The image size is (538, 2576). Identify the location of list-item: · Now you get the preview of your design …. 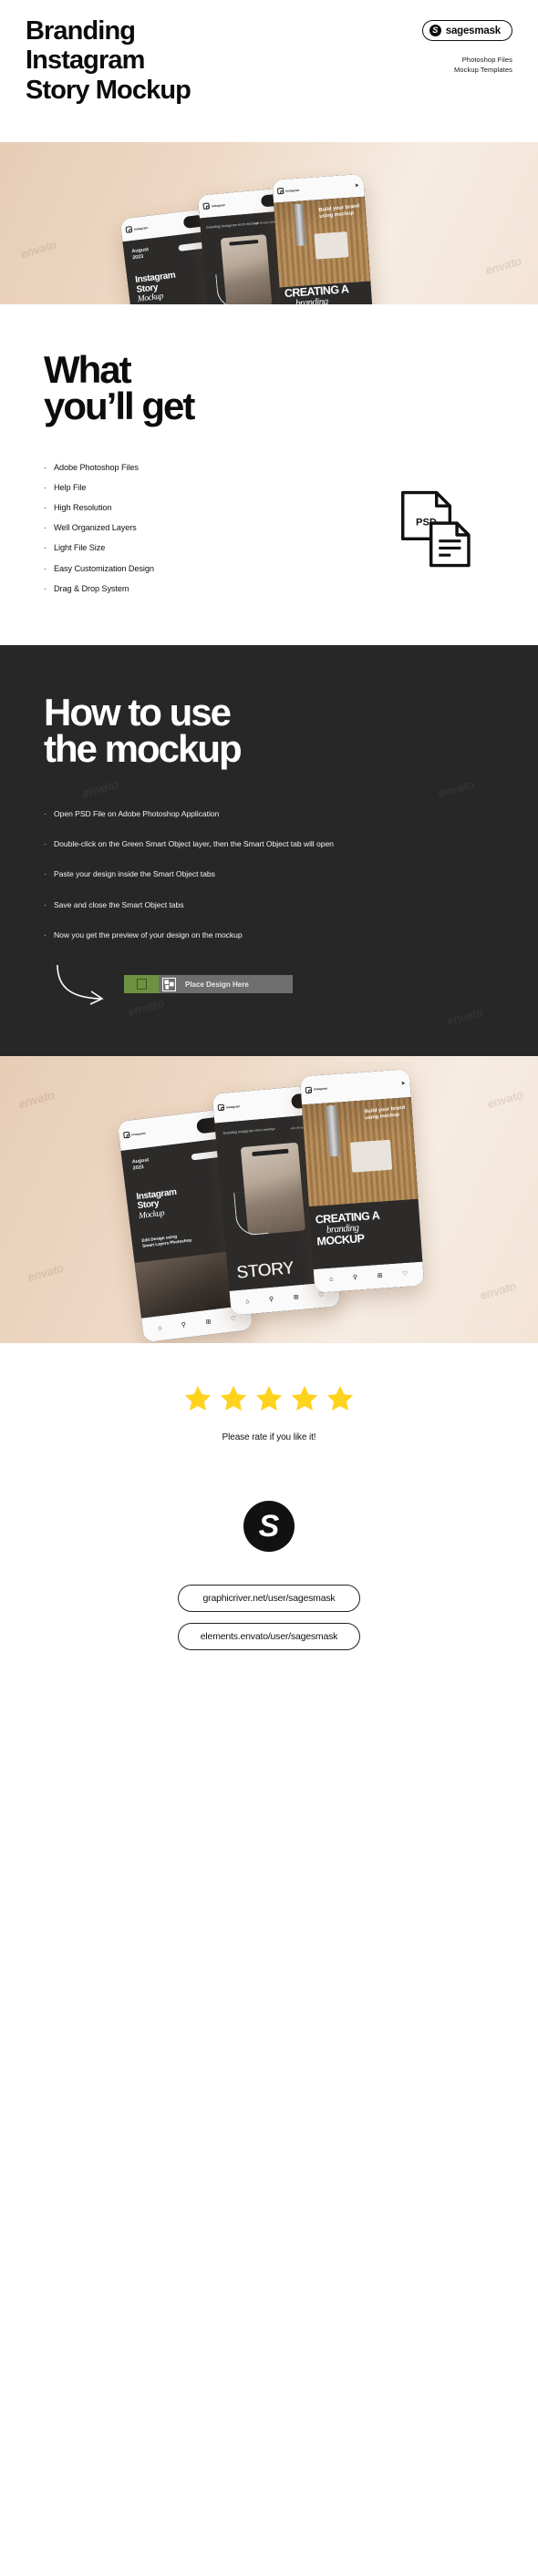
(269, 935).